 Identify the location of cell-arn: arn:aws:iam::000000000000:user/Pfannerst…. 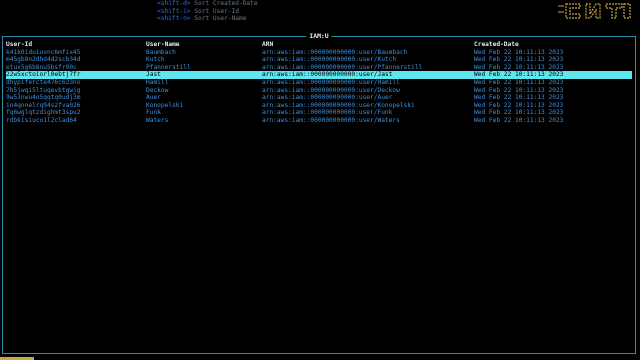
(342, 67).